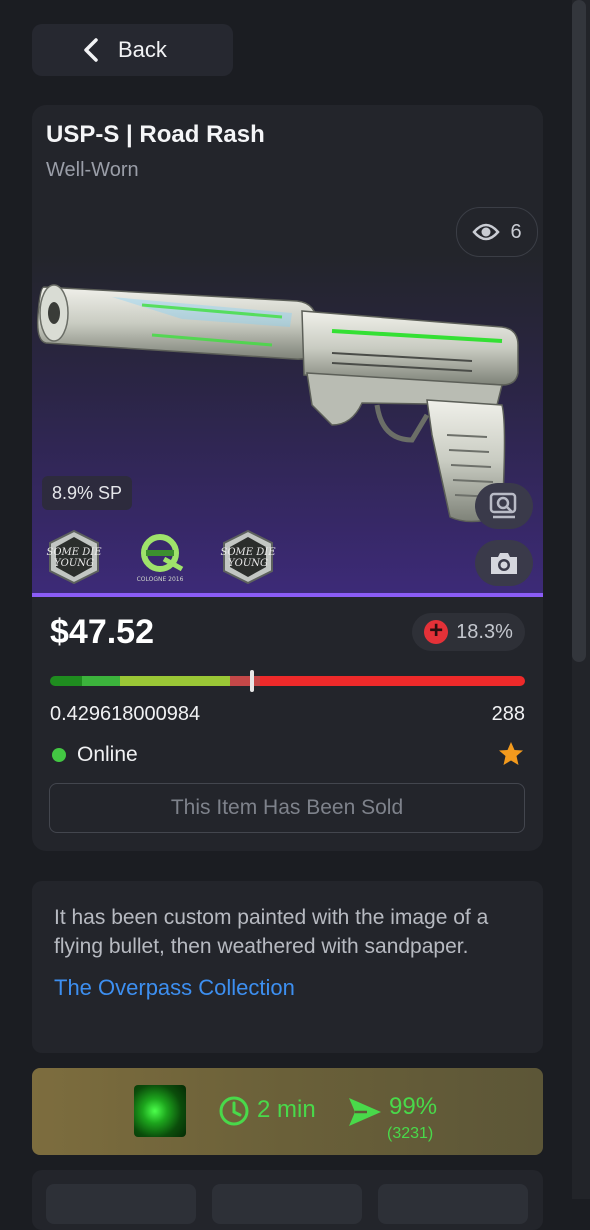 The height and width of the screenshot is (1230, 590). Describe the element at coordinates (508, 714) in the screenshot. I see `pattern-index: 288` at that location.